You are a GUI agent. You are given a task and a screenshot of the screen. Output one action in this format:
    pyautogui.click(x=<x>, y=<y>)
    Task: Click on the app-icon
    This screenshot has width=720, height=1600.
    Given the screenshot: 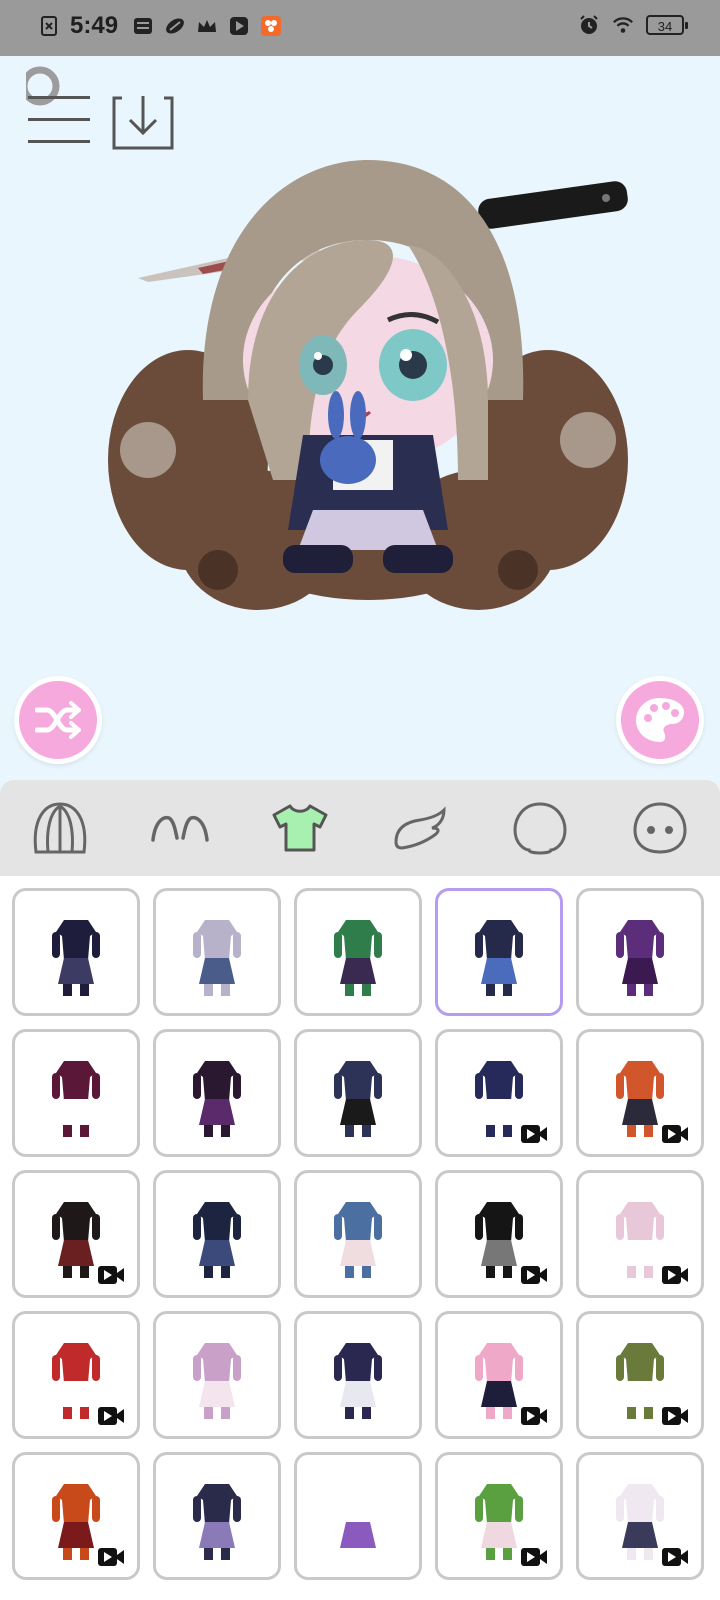 What is the action you would take?
    pyautogui.click(x=271, y=26)
    